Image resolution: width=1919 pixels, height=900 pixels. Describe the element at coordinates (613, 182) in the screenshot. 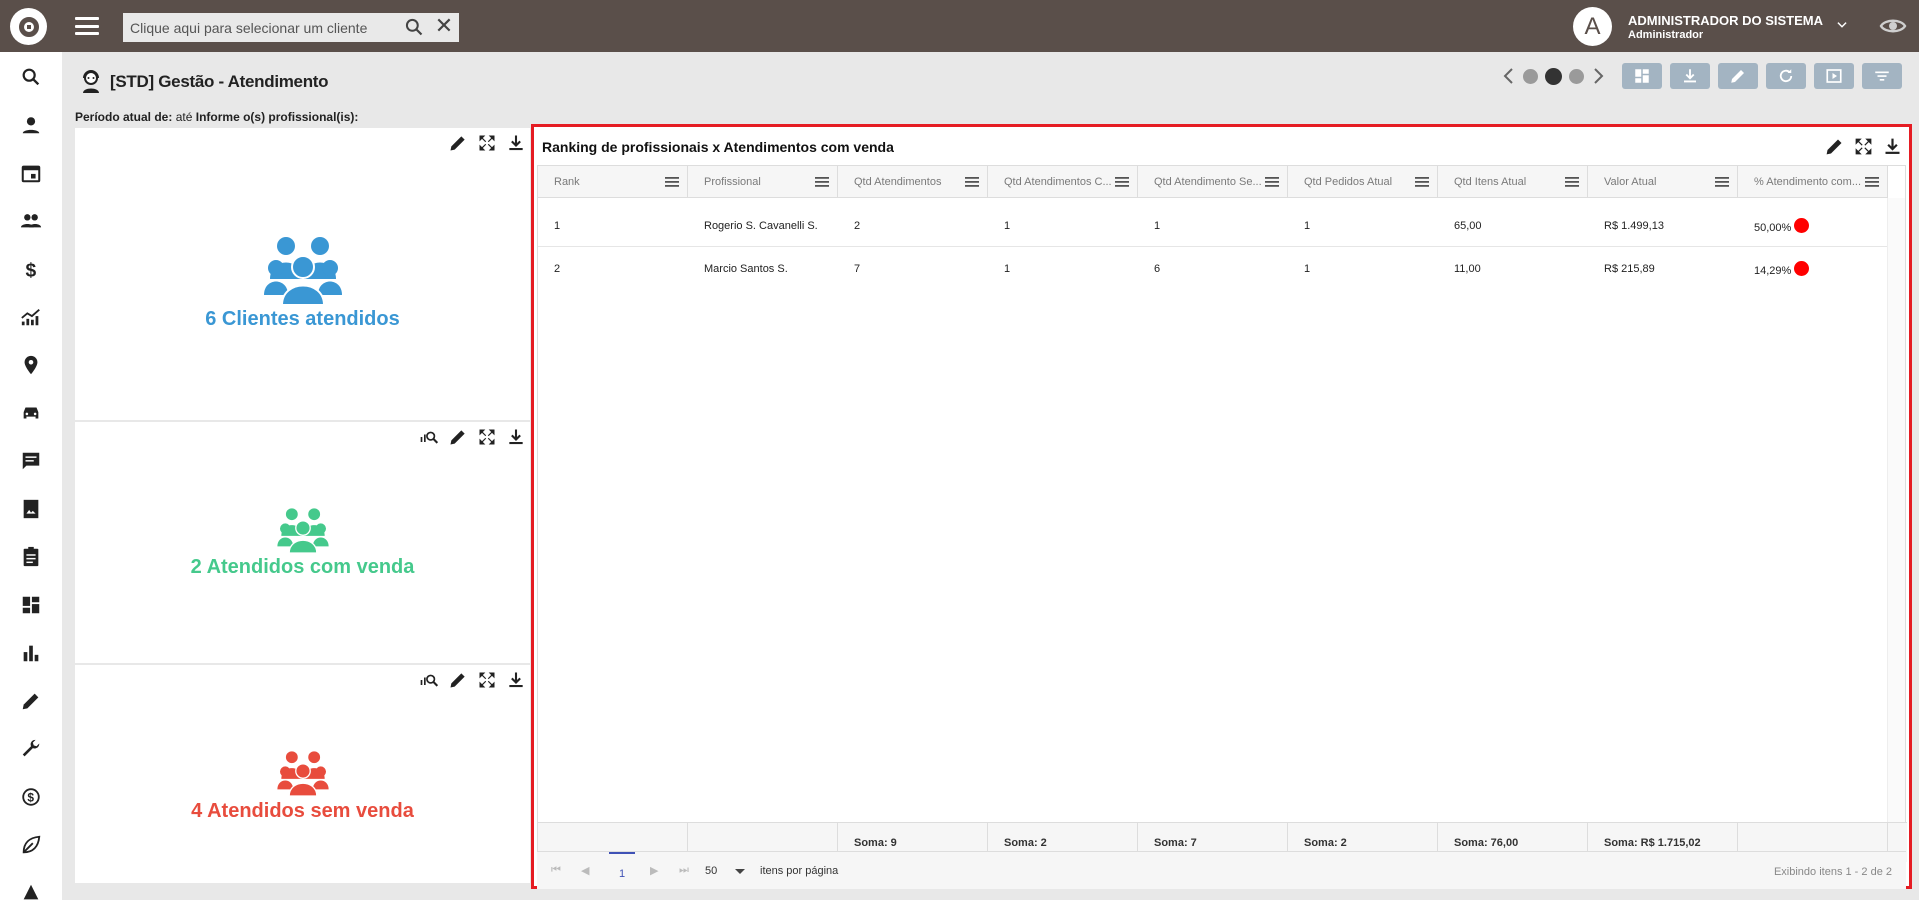

I see `column-header-rank: Rank` at that location.